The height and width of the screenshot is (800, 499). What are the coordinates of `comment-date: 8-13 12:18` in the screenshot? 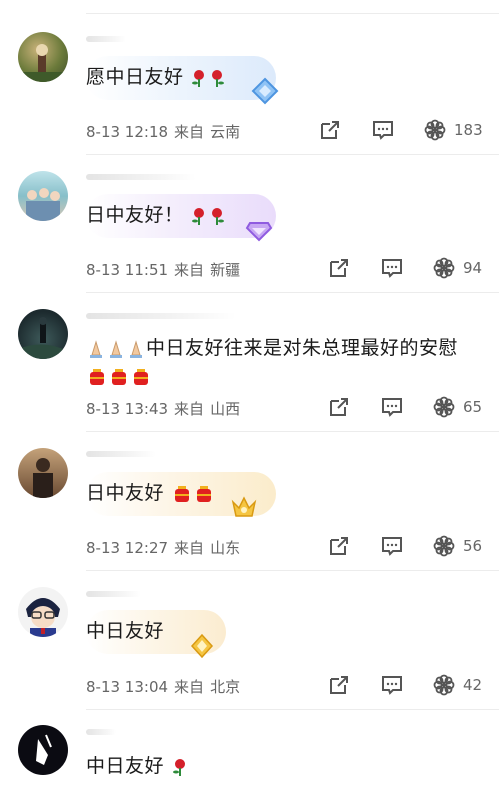 It's located at (127, 132).